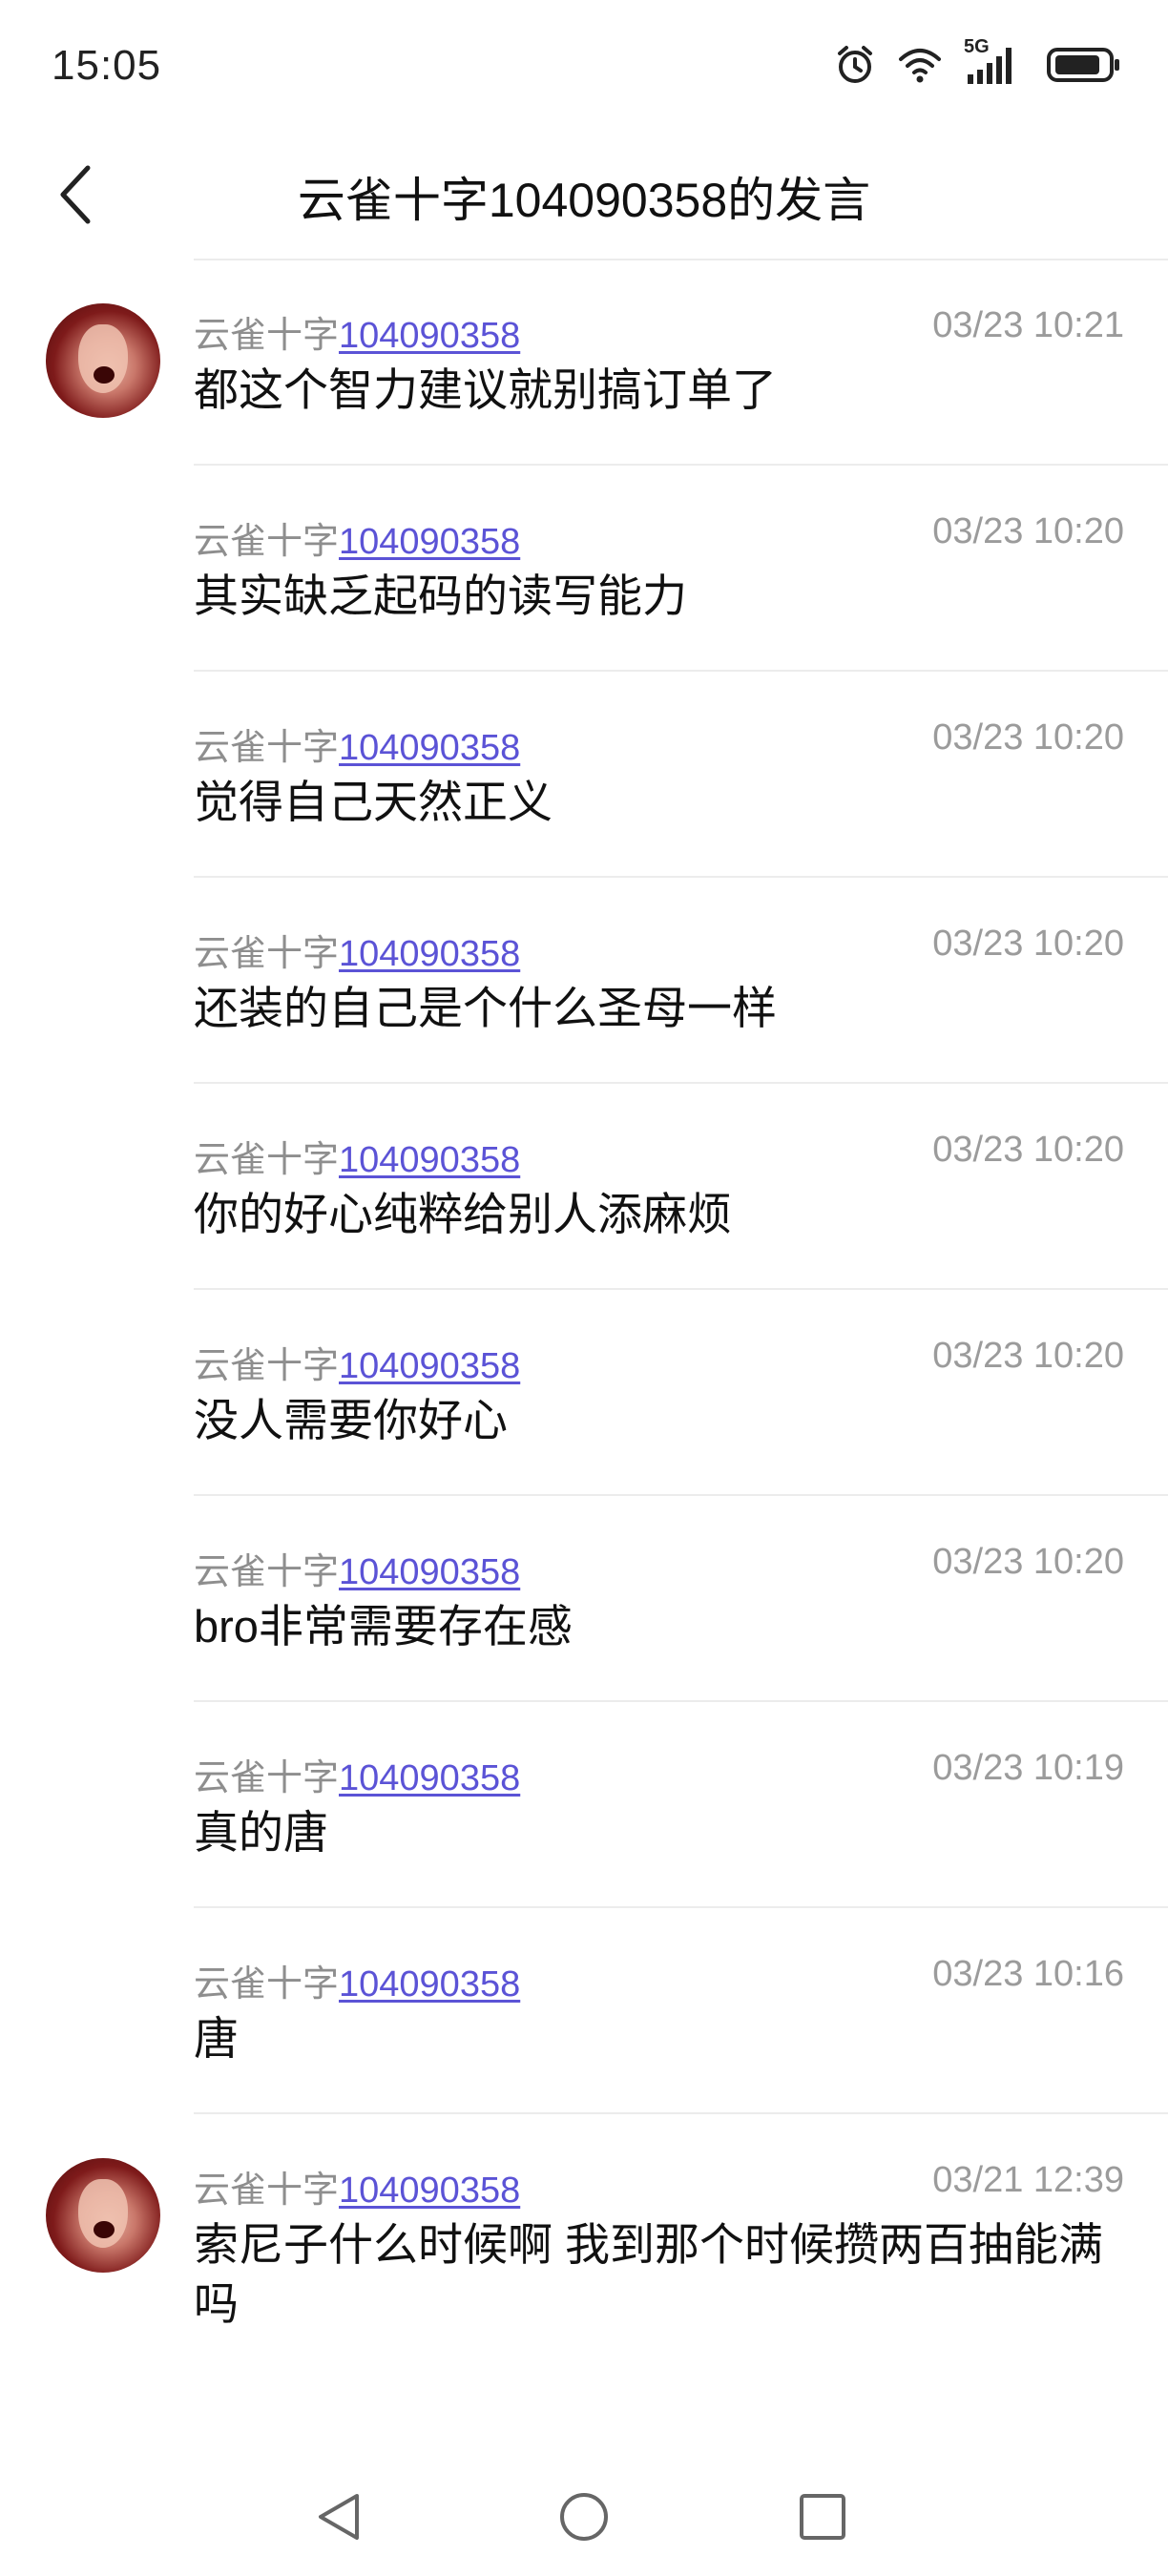  Describe the element at coordinates (373, 802) in the screenshot. I see `message-text: 觉得自己天然正义` at that location.